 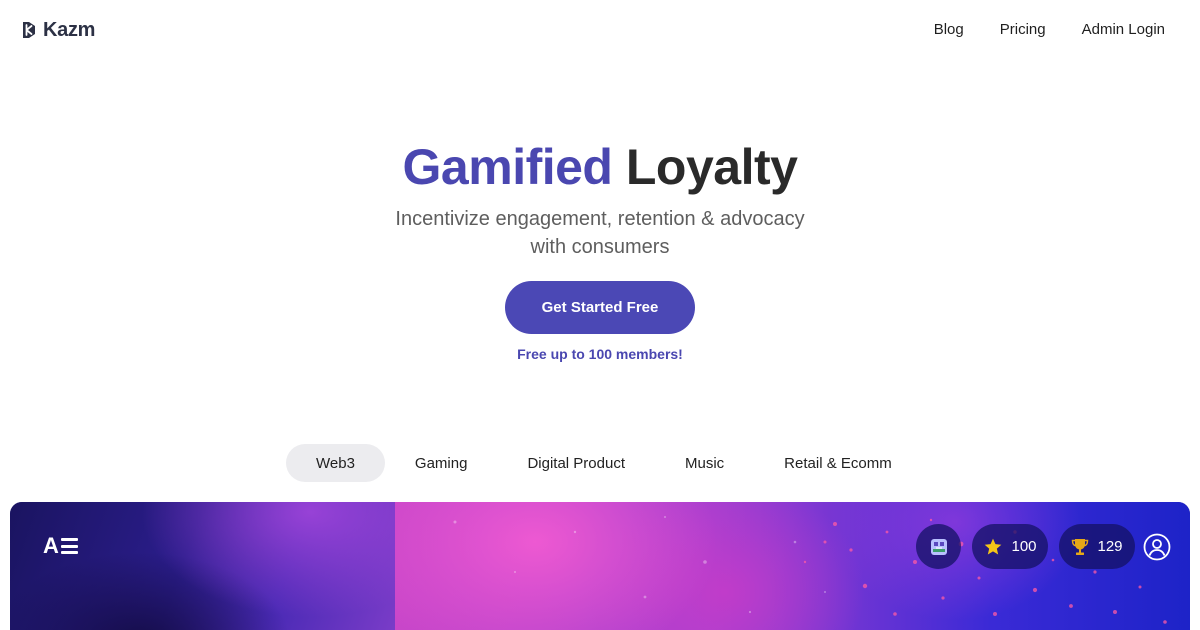 I want to click on preview-left-panel, so click(x=202, y=566).